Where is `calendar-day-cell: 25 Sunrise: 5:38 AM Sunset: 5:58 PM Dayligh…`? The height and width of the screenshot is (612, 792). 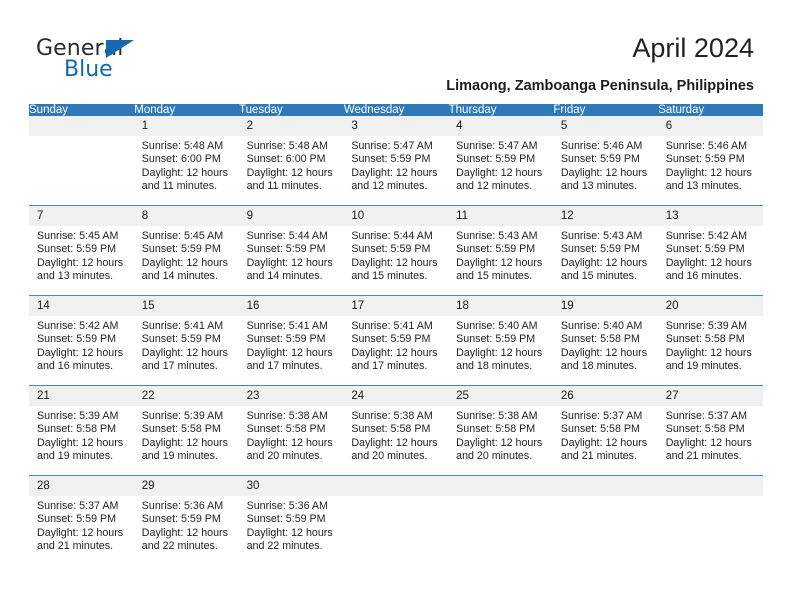 calendar-day-cell: 25 Sunrise: 5:38 AM Sunset: 5:58 PM Dayligh… is located at coordinates (500, 430).